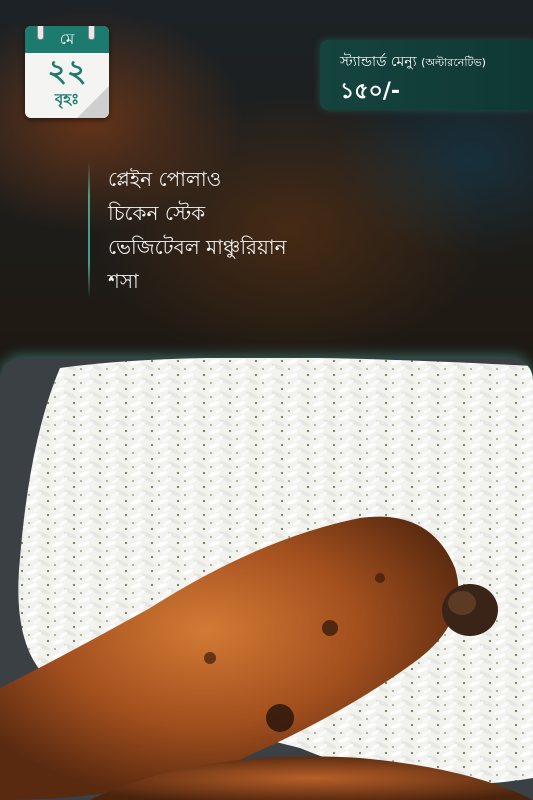 The height and width of the screenshot is (800, 533). I want to click on menu-type-title: স্ট্যান্ডার্ড মেন্যু (অল্টারনেটিভ), so click(413, 62).